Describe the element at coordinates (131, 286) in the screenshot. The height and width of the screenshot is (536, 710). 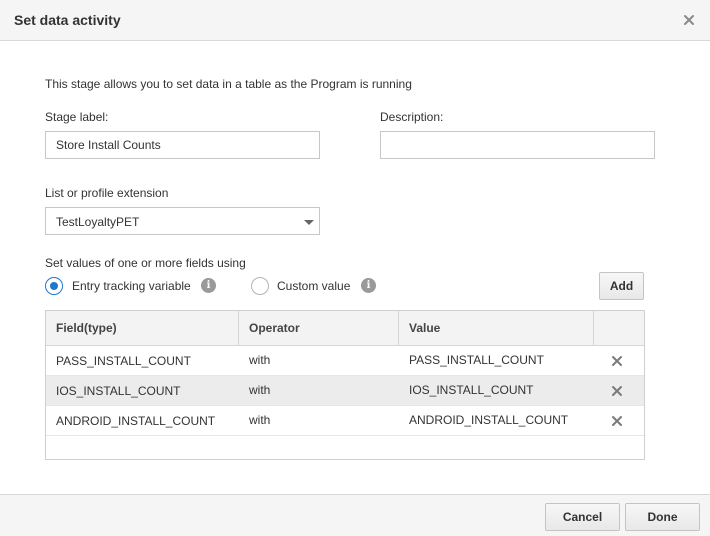
I see `entry-tracking-label: Entry tracking variable` at that location.